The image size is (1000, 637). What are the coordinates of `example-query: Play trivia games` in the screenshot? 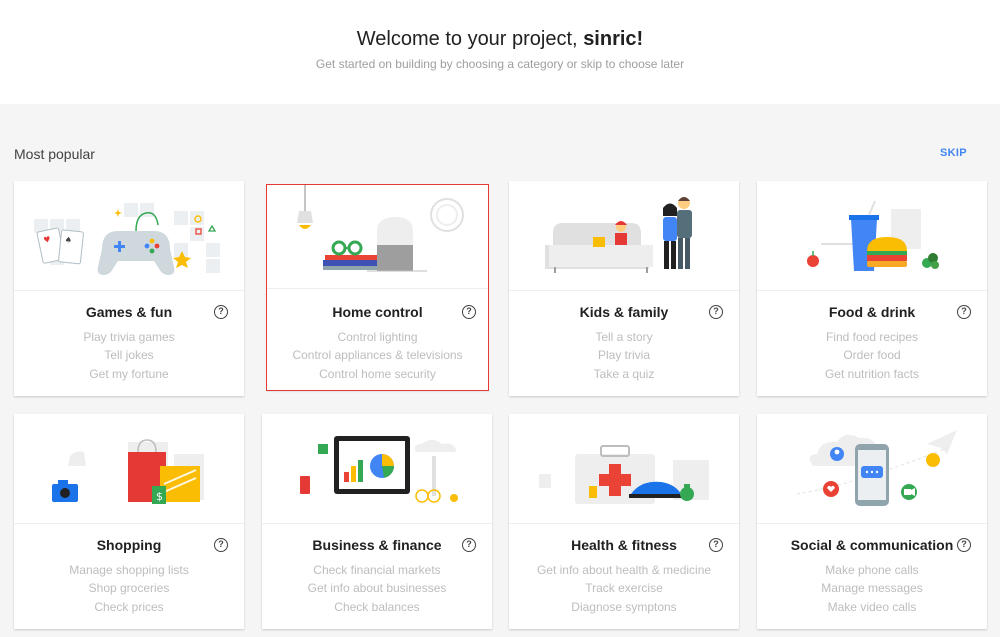 It's located at (129, 337).